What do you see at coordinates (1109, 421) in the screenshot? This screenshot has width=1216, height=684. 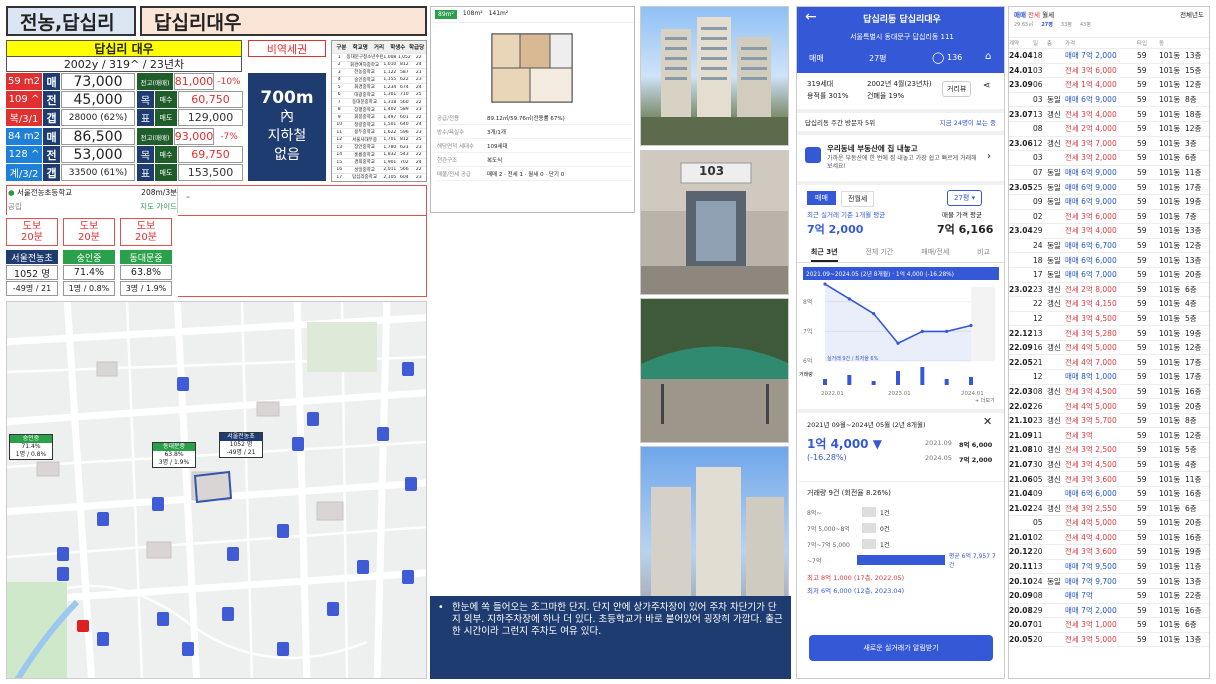 I see `trade-row: 21.10 23 갱신 전세 3억 5,700 59 101동 8층` at bounding box center [1109, 421].